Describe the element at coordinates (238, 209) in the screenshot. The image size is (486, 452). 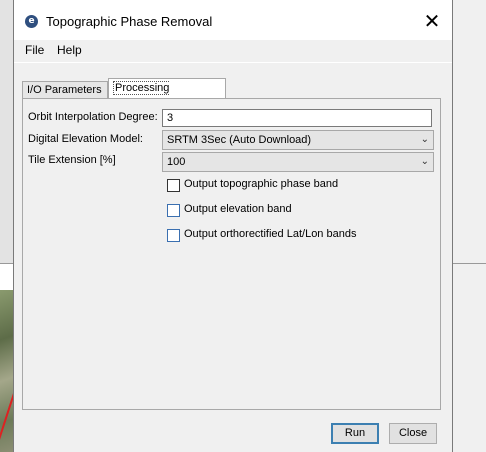
I see `checkbox-label: Output elevation band` at that location.